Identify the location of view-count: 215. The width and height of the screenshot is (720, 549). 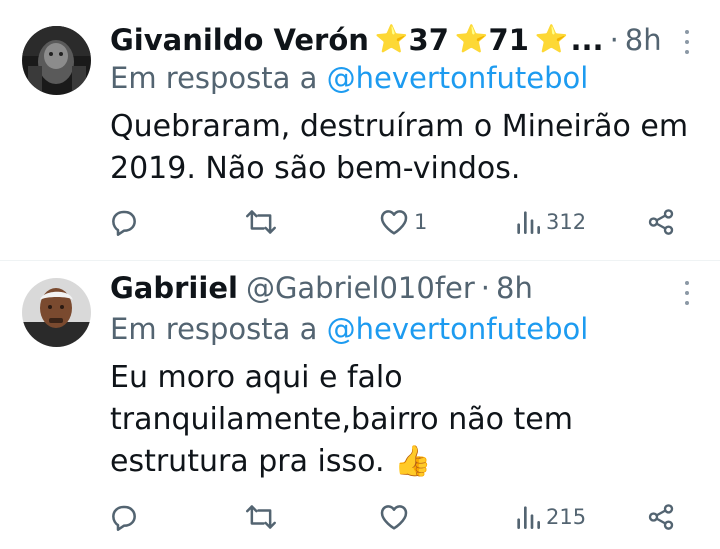
(566, 517).